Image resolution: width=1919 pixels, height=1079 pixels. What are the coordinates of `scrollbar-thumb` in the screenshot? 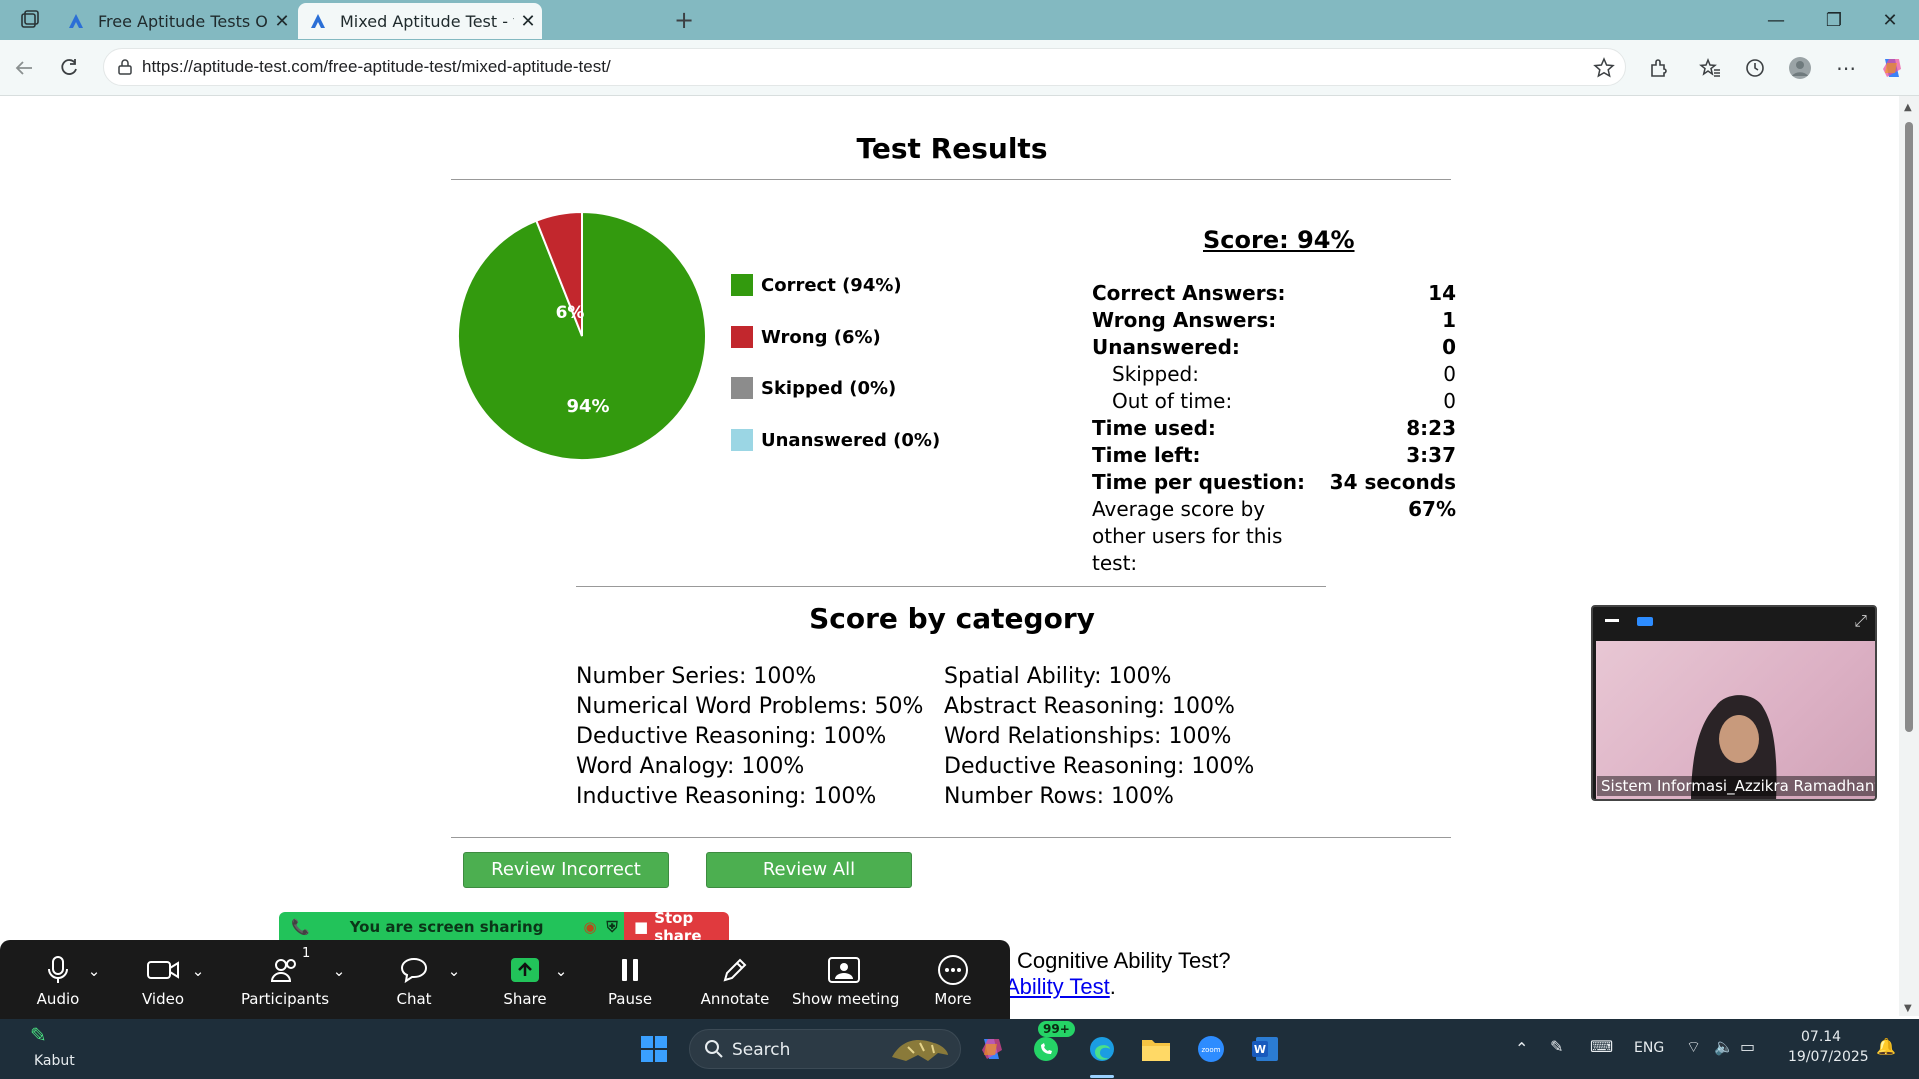 It's located at (1909, 427).